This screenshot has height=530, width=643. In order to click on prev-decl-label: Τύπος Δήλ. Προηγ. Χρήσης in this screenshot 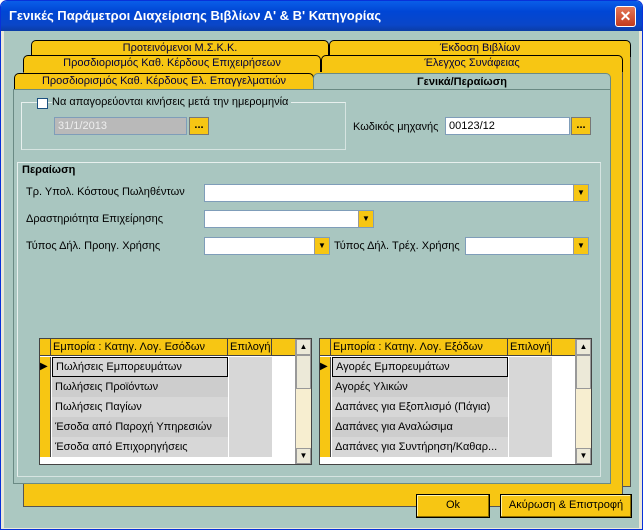, I will do `click(93, 246)`.